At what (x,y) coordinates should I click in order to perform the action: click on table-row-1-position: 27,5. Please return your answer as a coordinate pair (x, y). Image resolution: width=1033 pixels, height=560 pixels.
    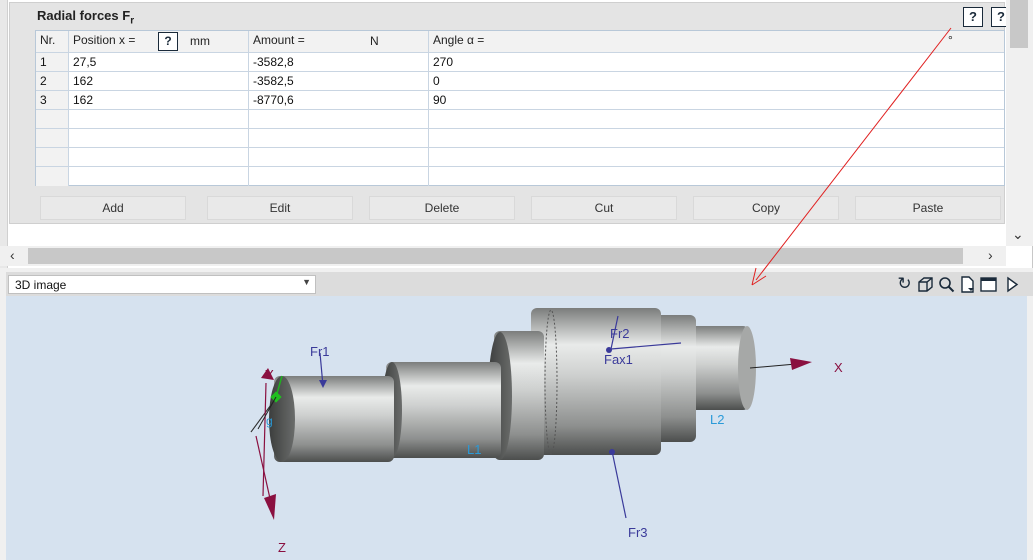
    Looking at the image, I should click on (159, 62).